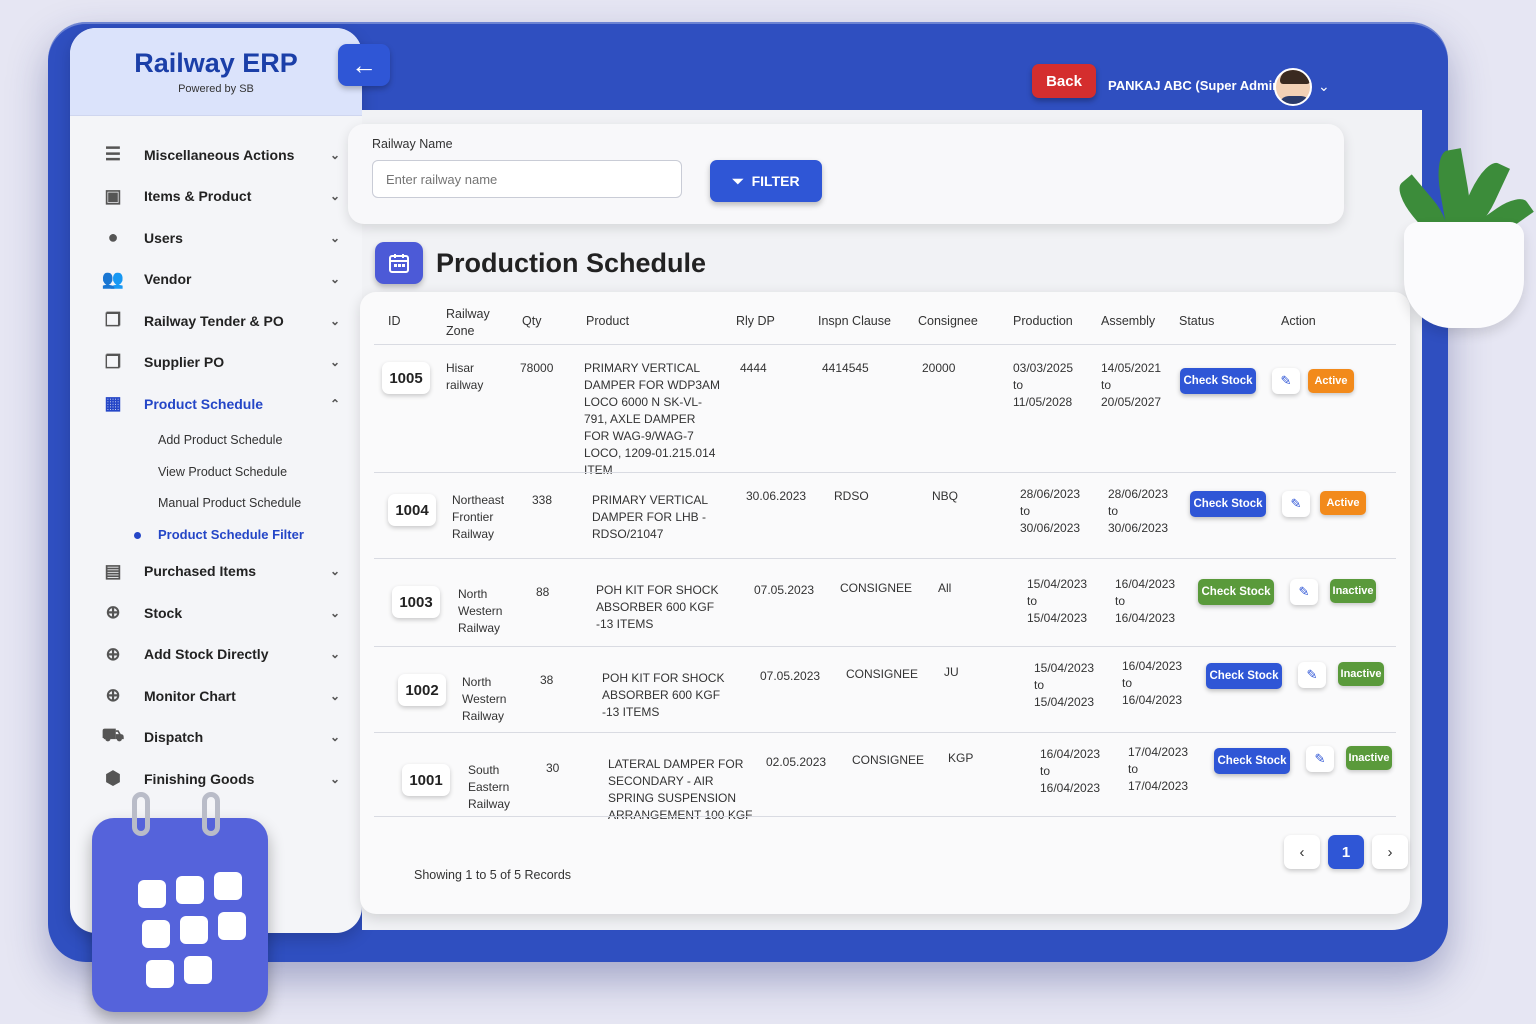  What do you see at coordinates (422, 690) in the screenshot?
I see `row-id: 1002` at bounding box center [422, 690].